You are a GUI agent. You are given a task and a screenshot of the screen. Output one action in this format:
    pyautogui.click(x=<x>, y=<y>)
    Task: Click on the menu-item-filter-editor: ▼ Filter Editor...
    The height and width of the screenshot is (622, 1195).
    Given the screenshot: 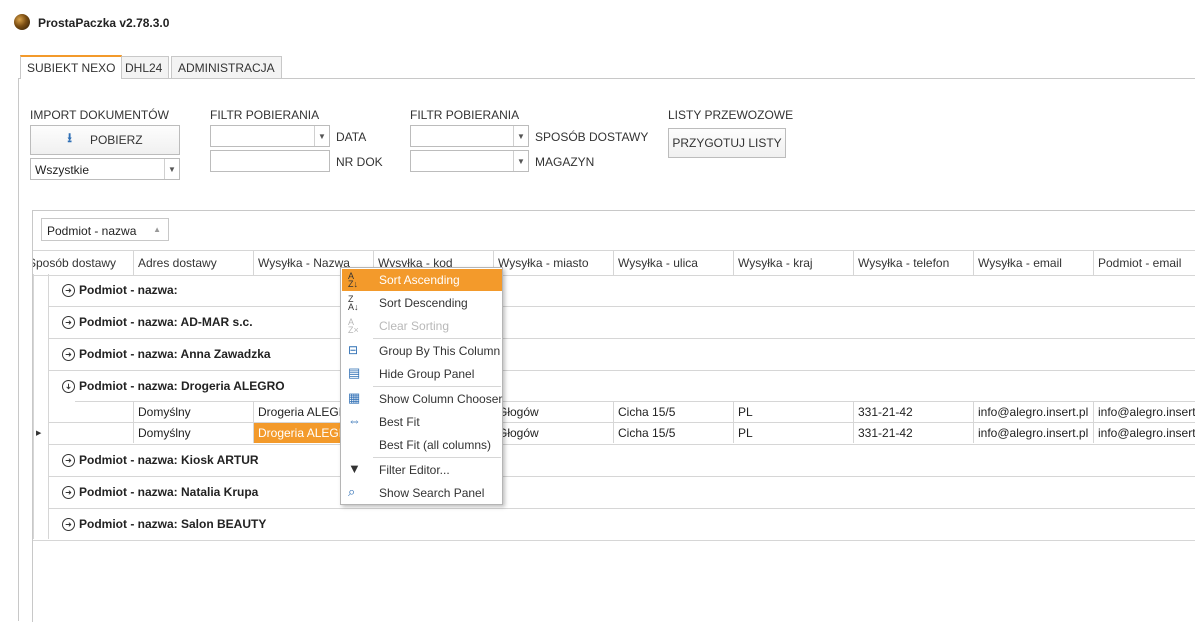 What is the action you would take?
    pyautogui.click(x=422, y=470)
    